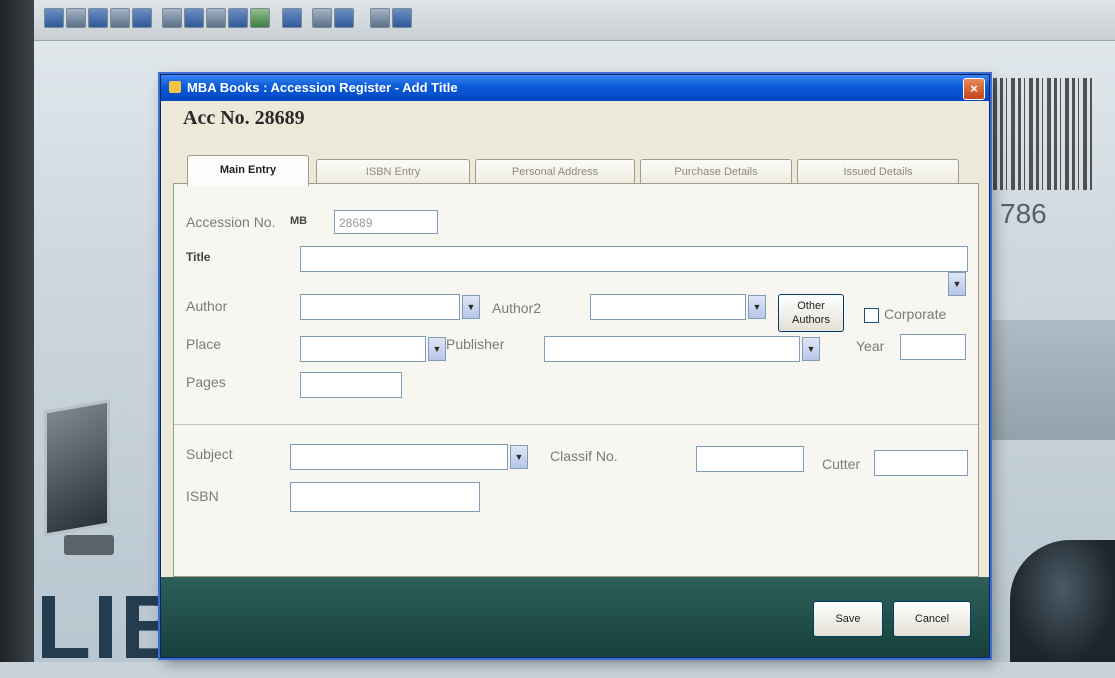  I want to click on subject-select, so click(399, 457).